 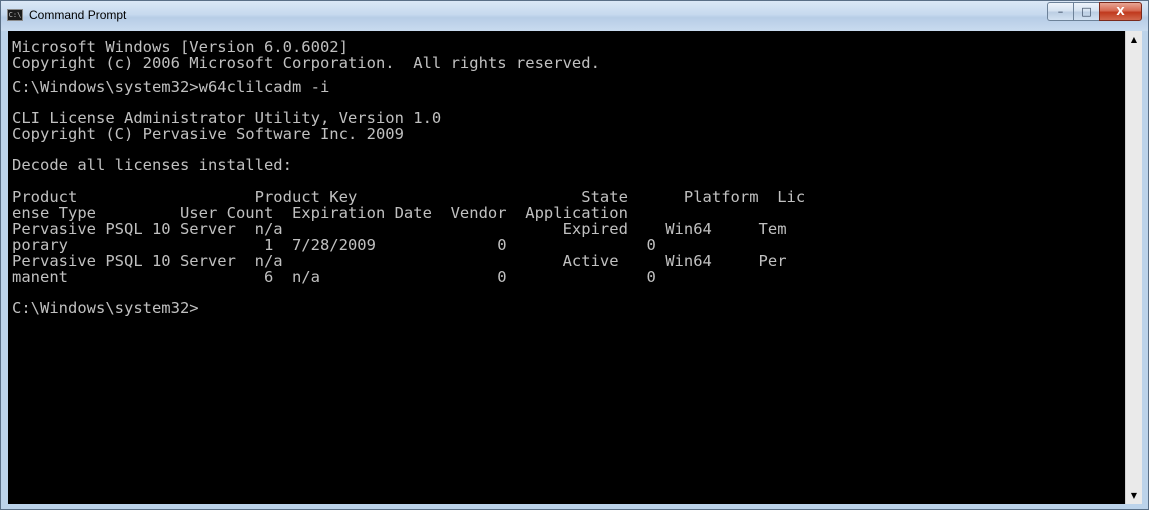 I want to click on scroll-track, so click(x=1134, y=268).